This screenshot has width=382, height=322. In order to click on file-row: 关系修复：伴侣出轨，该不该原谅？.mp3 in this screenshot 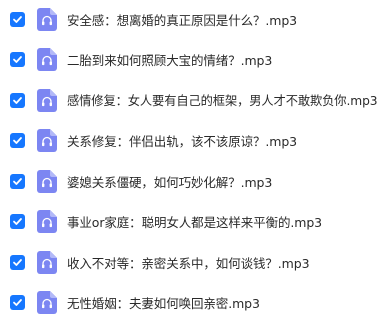, I will do `click(191, 140)`.